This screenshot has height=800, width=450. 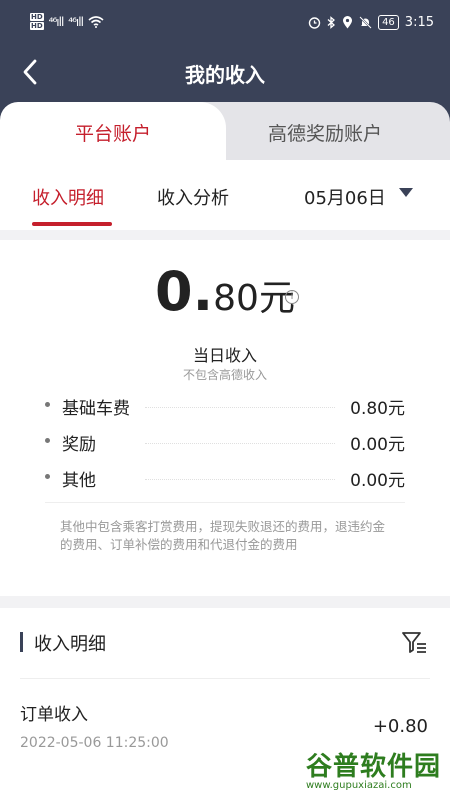 What do you see at coordinates (374, 767) in the screenshot?
I see `watermark-text: 谷普软件园` at bounding box center [374, 767].